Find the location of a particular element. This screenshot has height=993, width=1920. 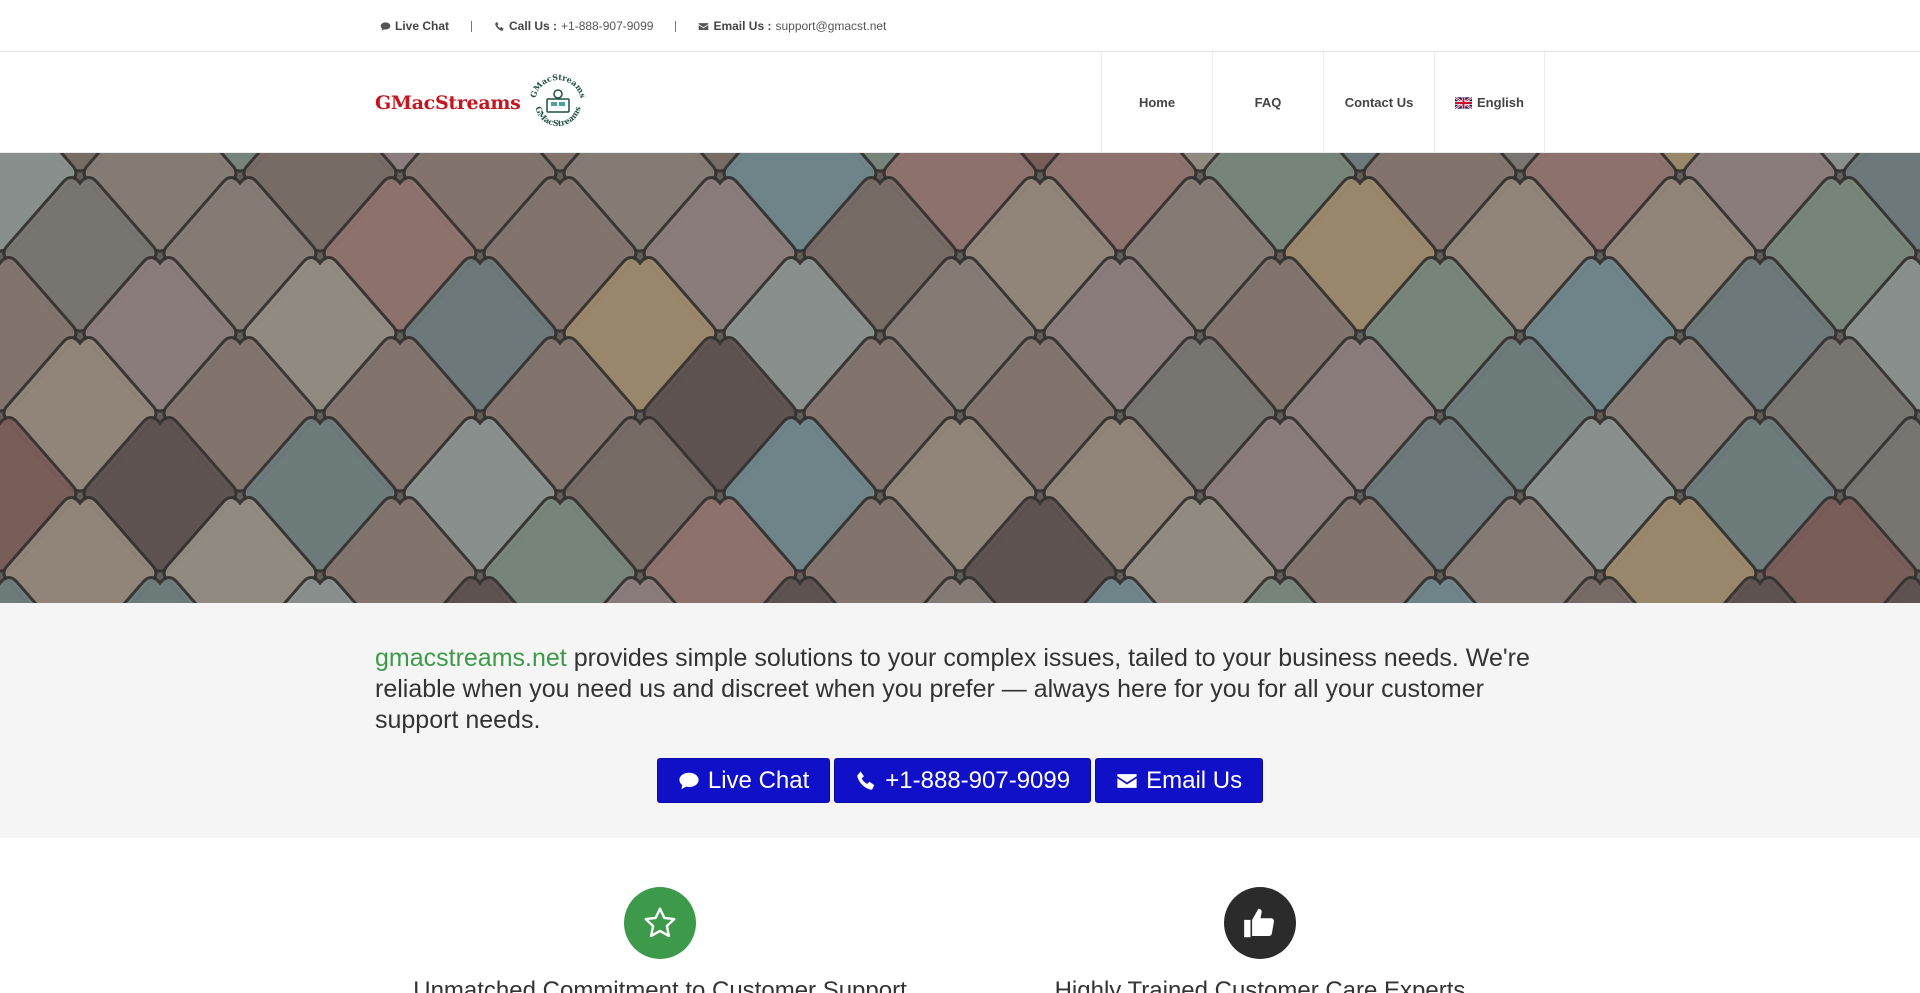

feature-title: Unmatched Commitment to Customer Support is located at coordinates (660, 985).